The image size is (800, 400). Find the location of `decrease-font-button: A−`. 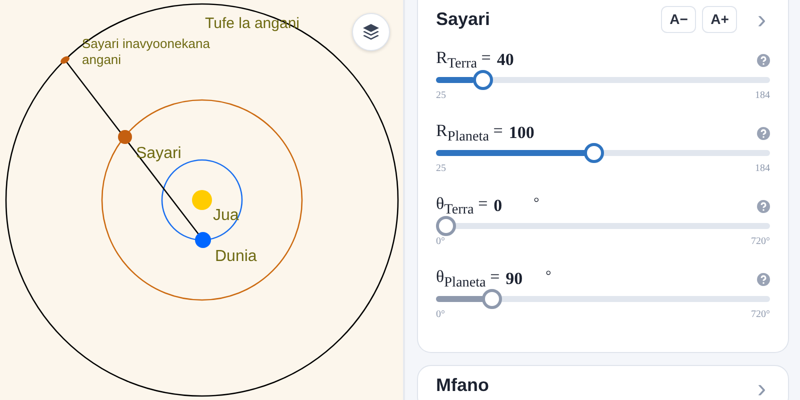

decrease-font-button: A− is located at coordinates (678, 19).